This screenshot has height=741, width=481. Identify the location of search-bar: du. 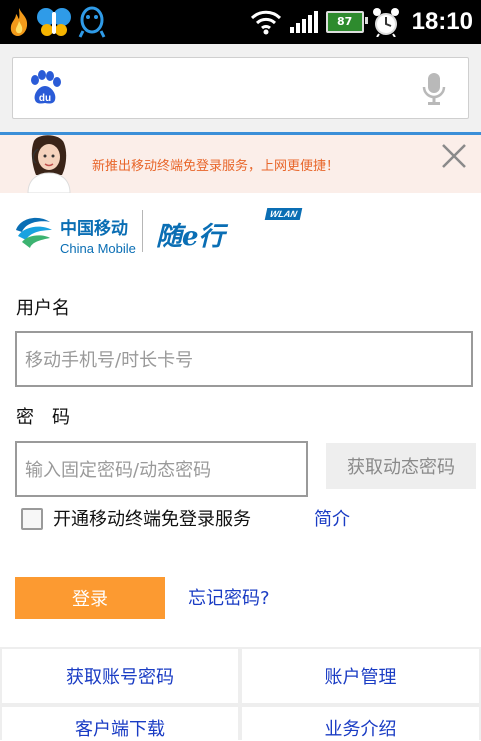
(240, 89).